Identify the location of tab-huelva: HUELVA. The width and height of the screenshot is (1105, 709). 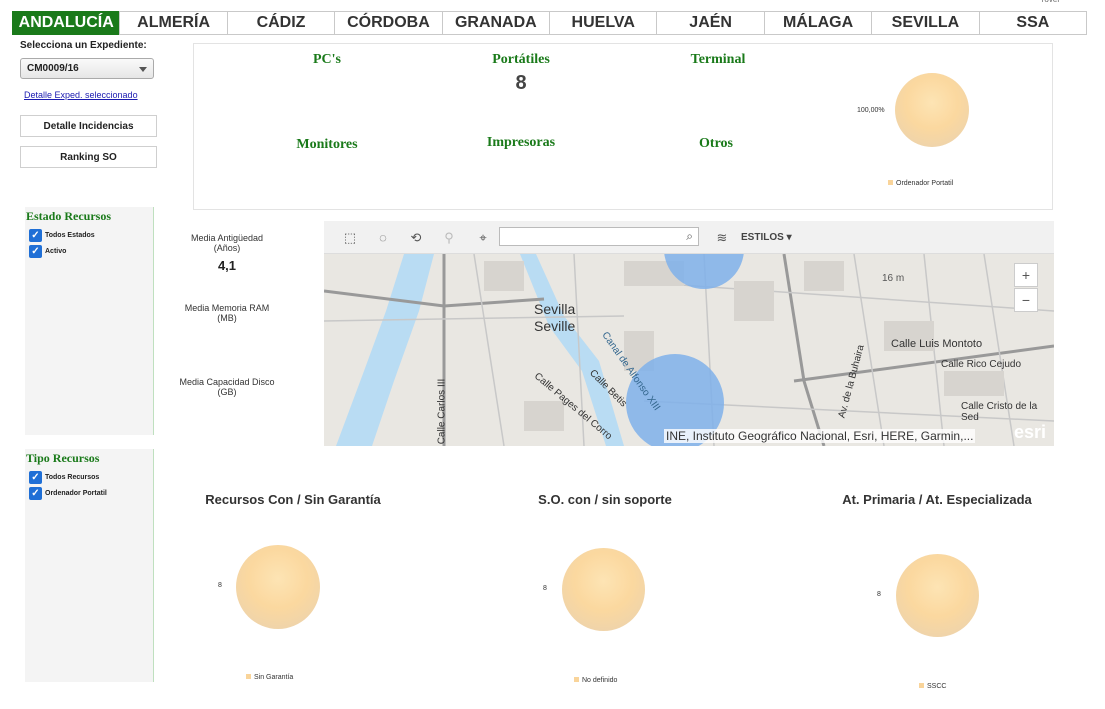
(603, 23).